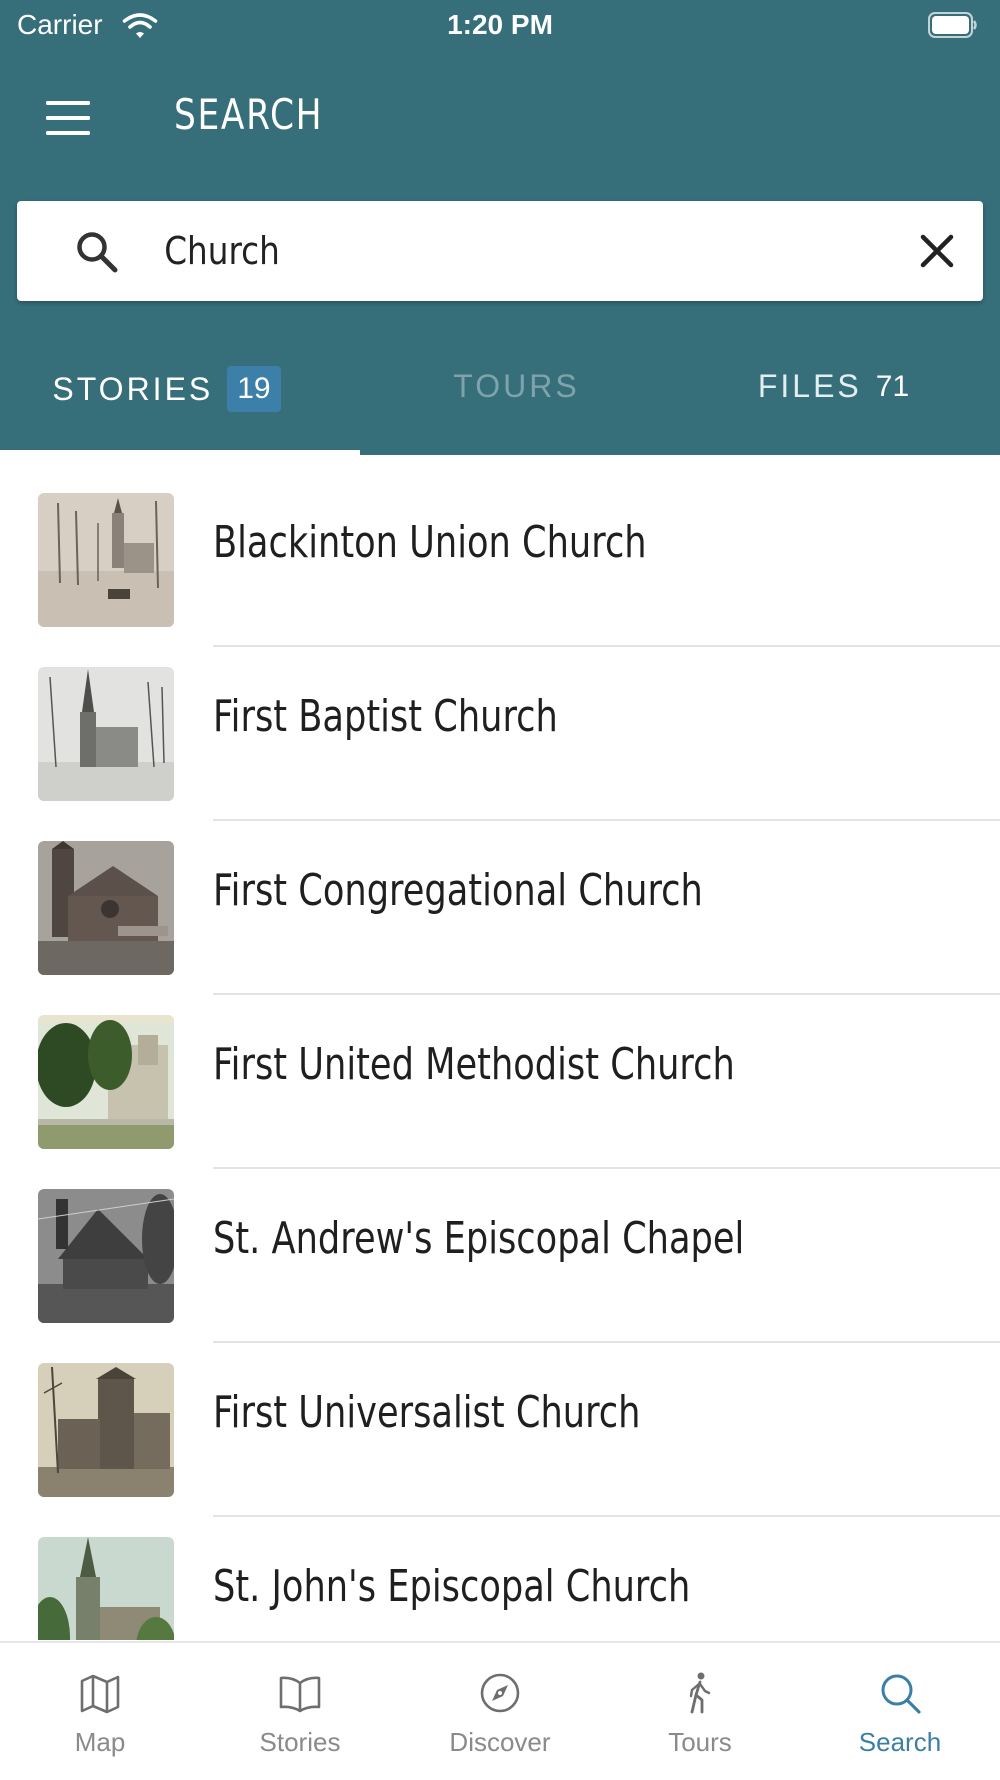 The image size is (1000, 1780). What do you see at coordinates (500, 1693) in the screenshot?
I see `compass-icon` at bounding box center [500, 1693].